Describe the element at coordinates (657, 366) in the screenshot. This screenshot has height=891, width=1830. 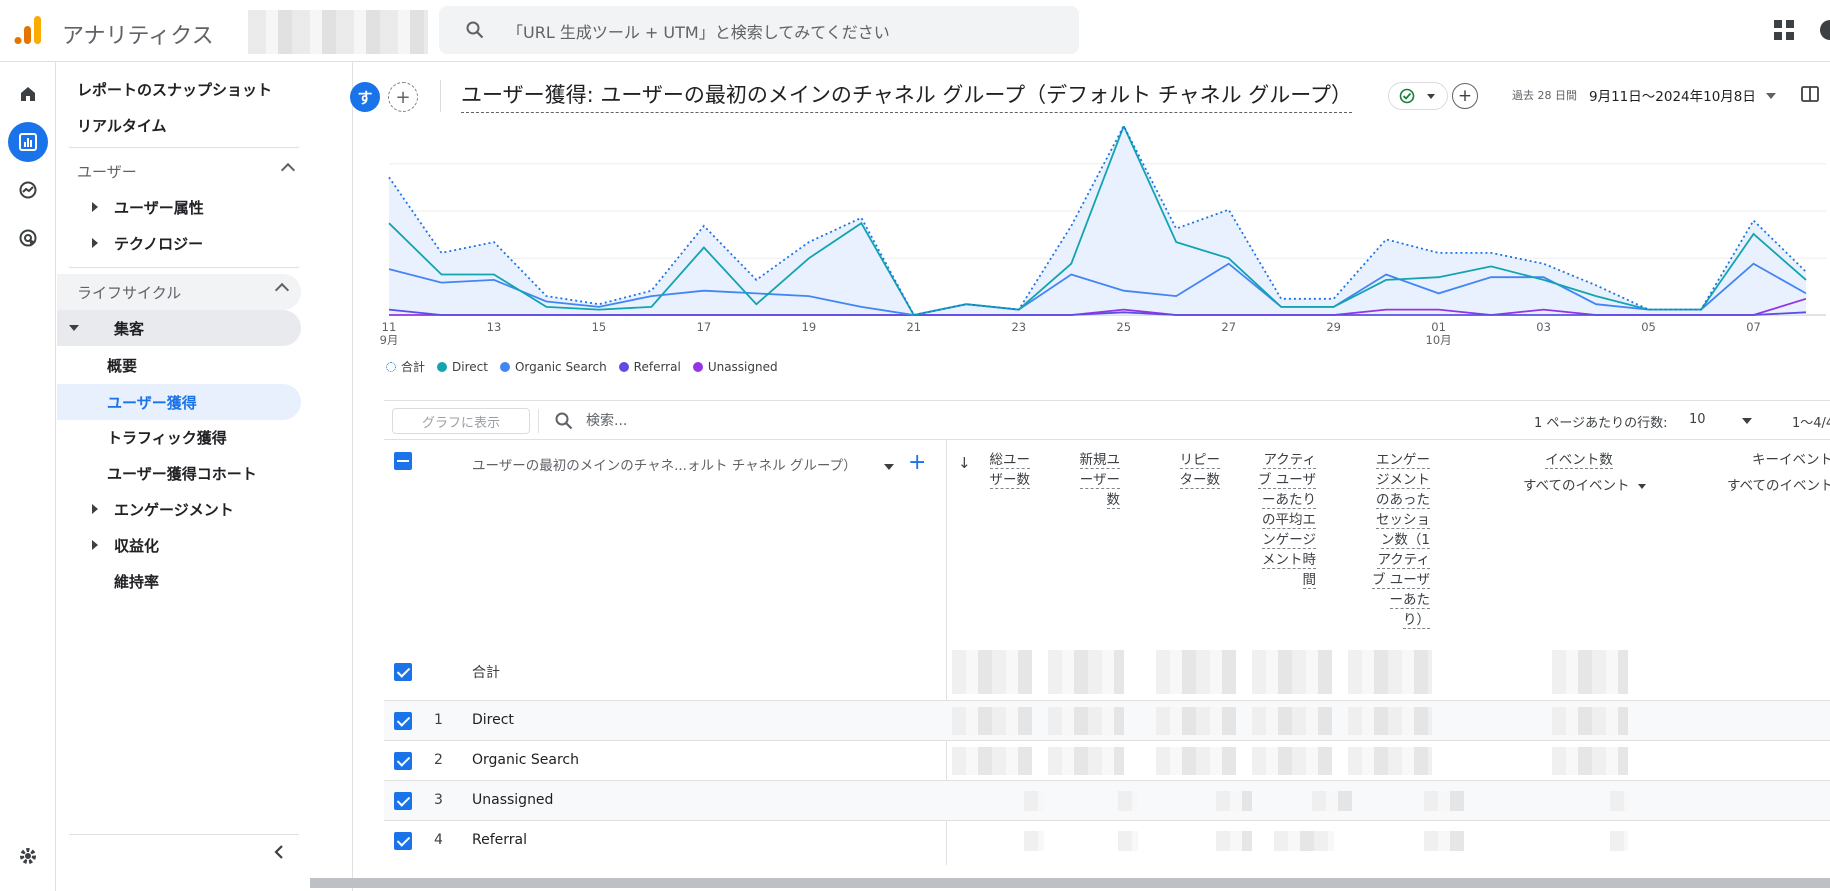
I see `legend-label: Referral` at that location.